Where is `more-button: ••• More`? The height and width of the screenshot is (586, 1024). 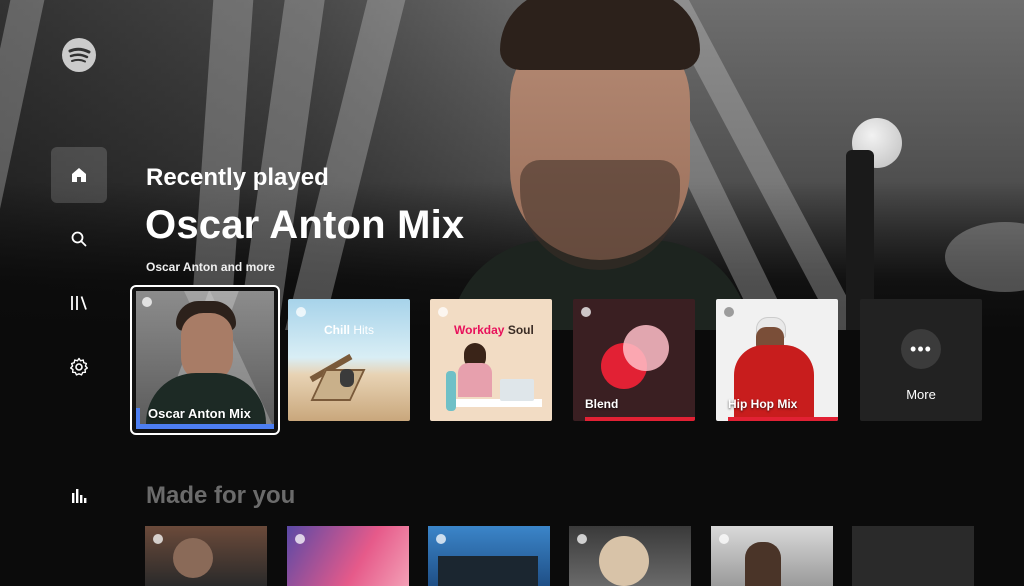 more-button: ••• More is located at coordinates (921, 360).